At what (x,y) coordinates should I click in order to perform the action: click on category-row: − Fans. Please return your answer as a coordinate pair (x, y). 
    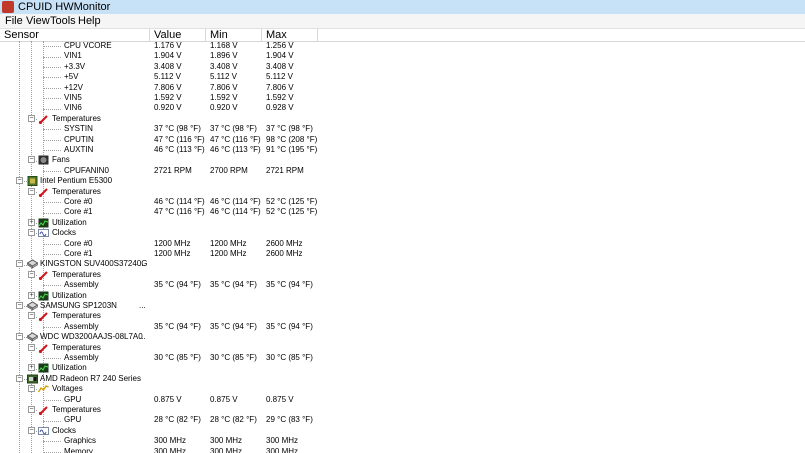
    Looking at the image, I should click on (402, 160).